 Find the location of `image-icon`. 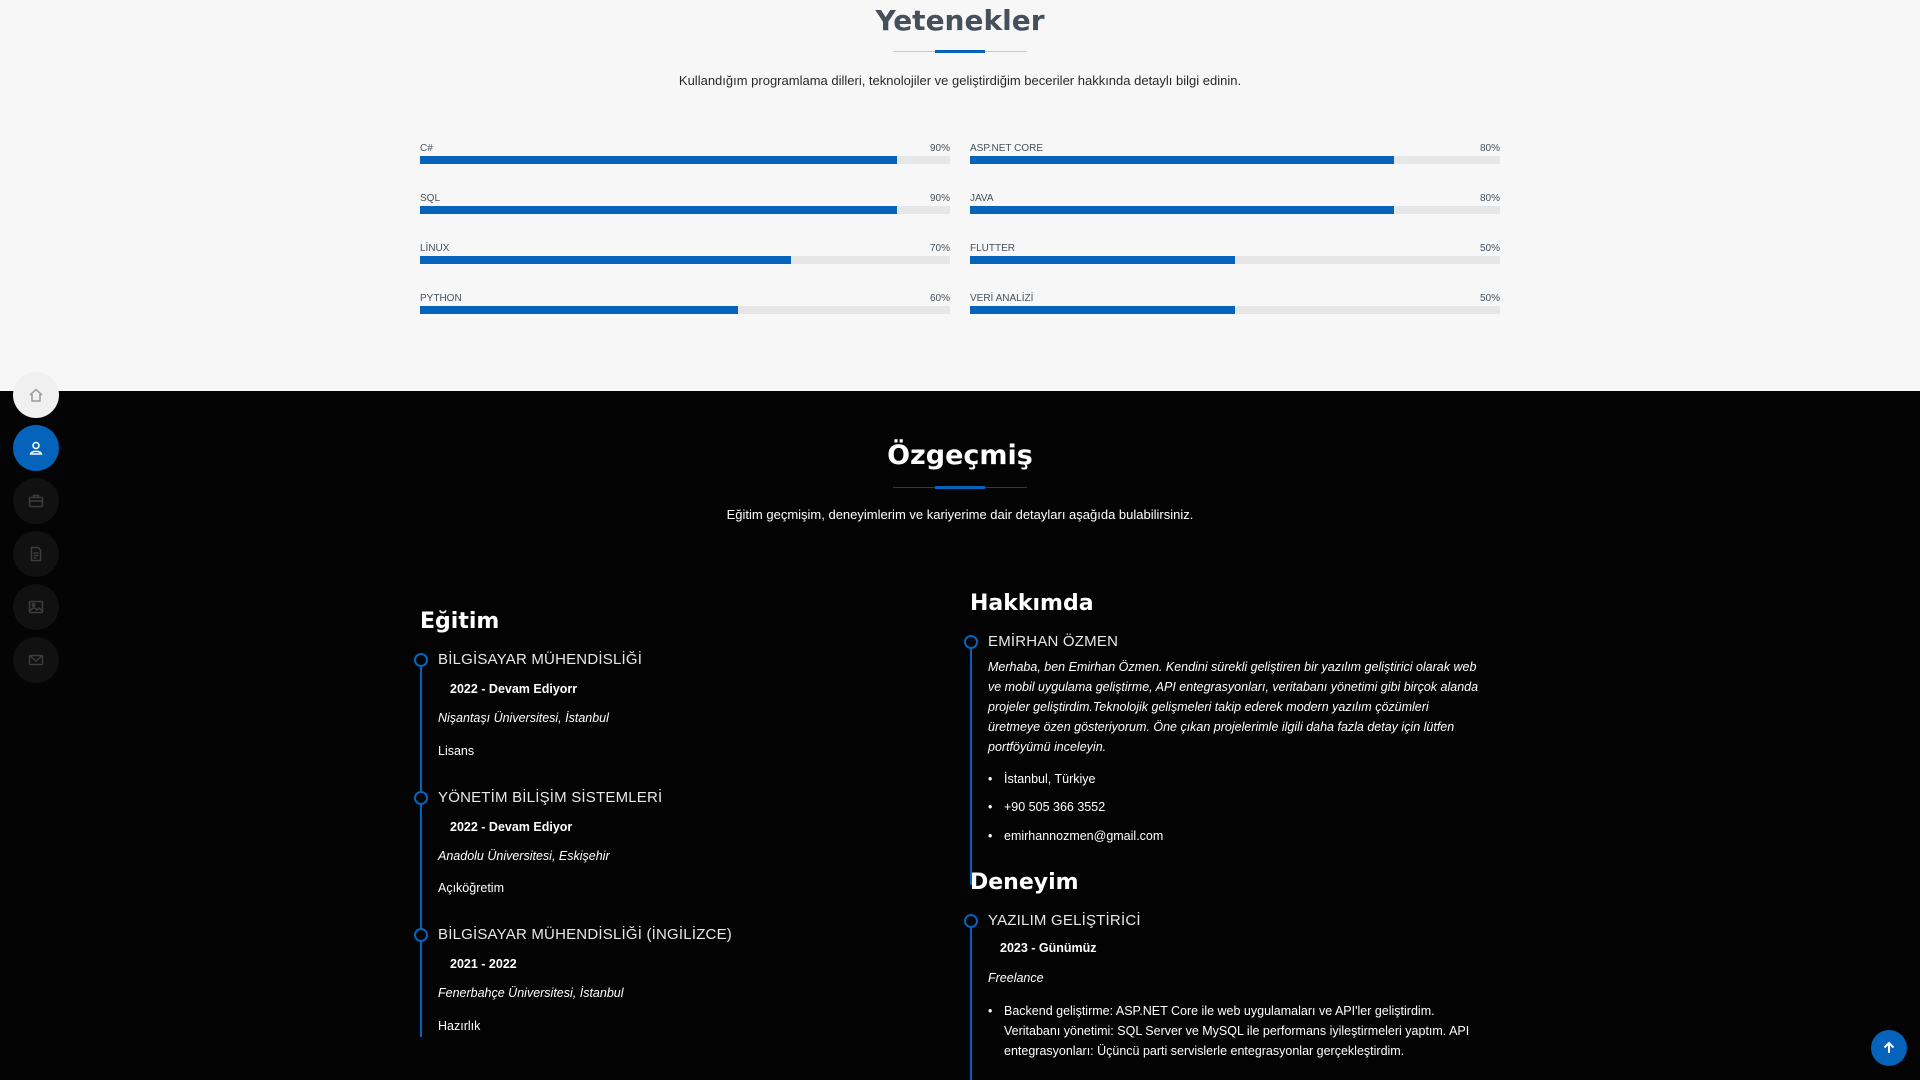

image-icon is located at coordinates (36, 607).